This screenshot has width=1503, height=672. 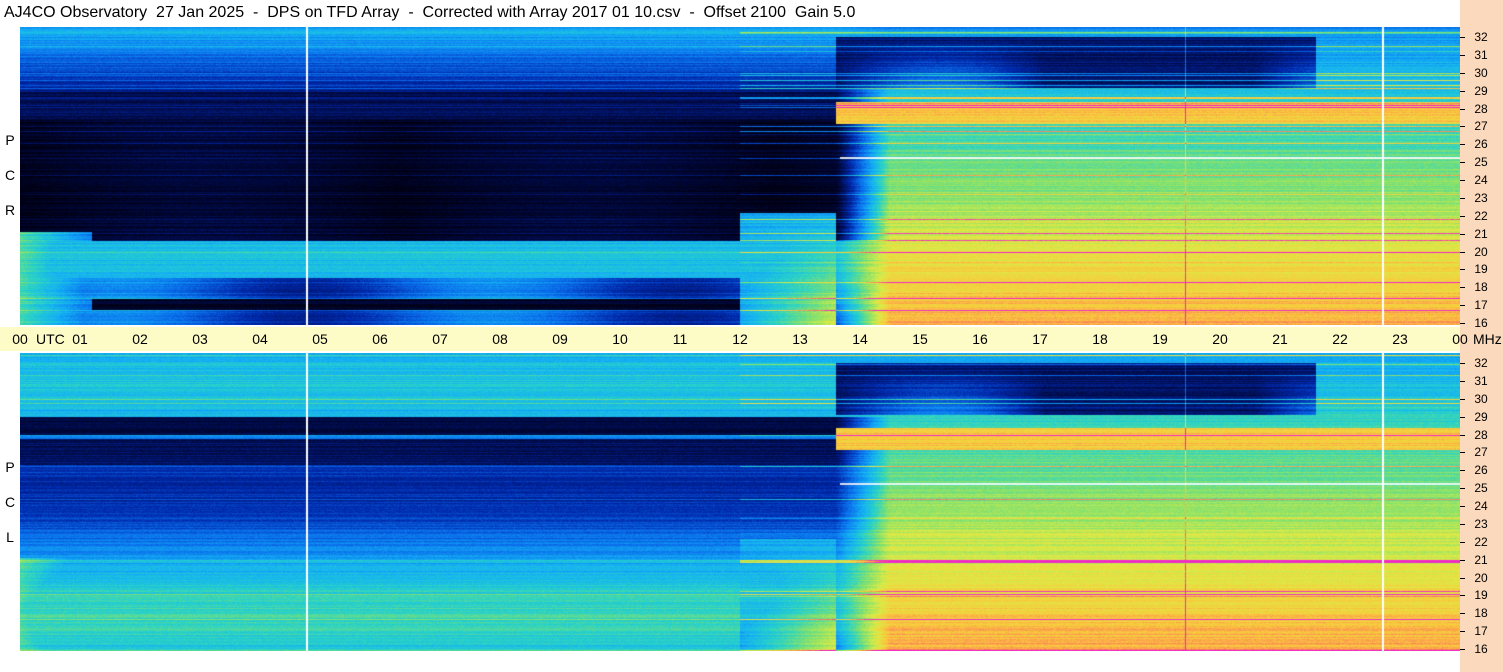 I want to click on utc-tick-label: 01, so click(x=80, y=339).